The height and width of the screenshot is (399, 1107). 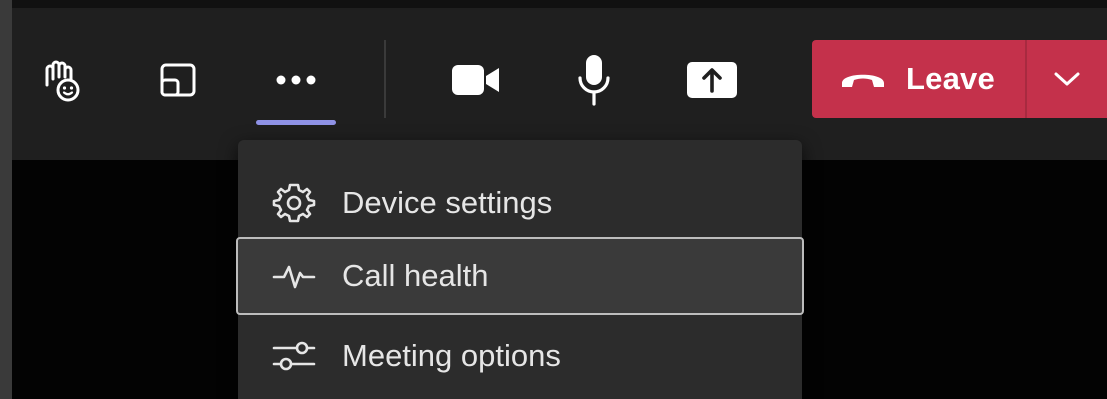 I want to click on microphone-icon, so click(x=594, y=80).